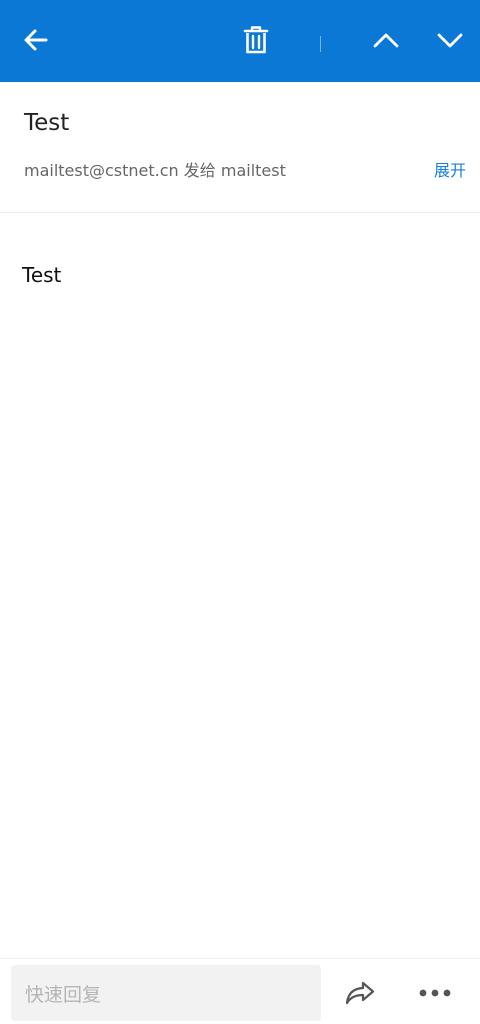 This screenshot has width=480, height=1024. Describe the element at coordinates (320, 44) in the screenshot. I see `toolbar-divider` at that location.